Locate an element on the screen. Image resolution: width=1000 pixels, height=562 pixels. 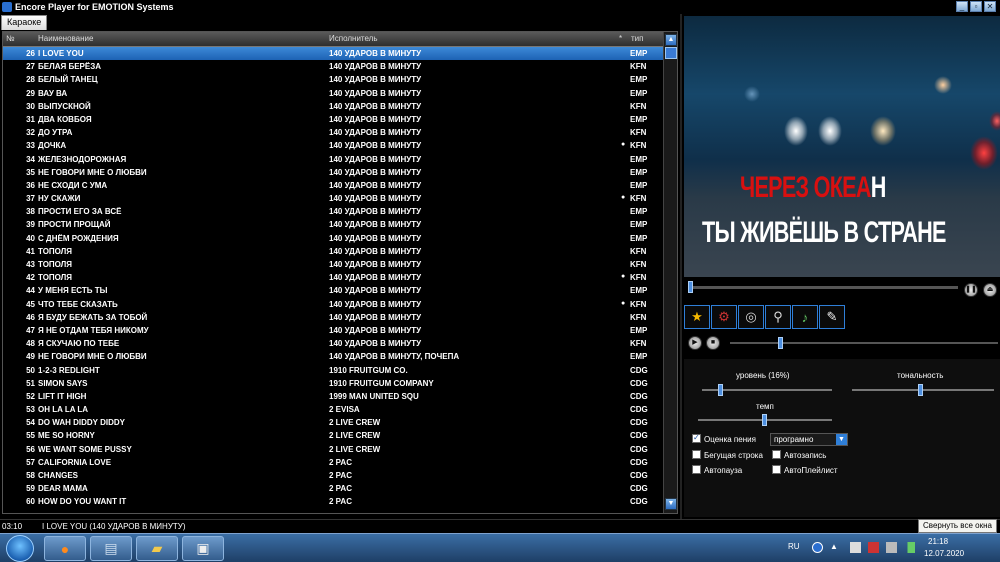
table-row: 57 CALIFORNIA LOVE 2 PAC CDG is located at coordinates (333, 462).